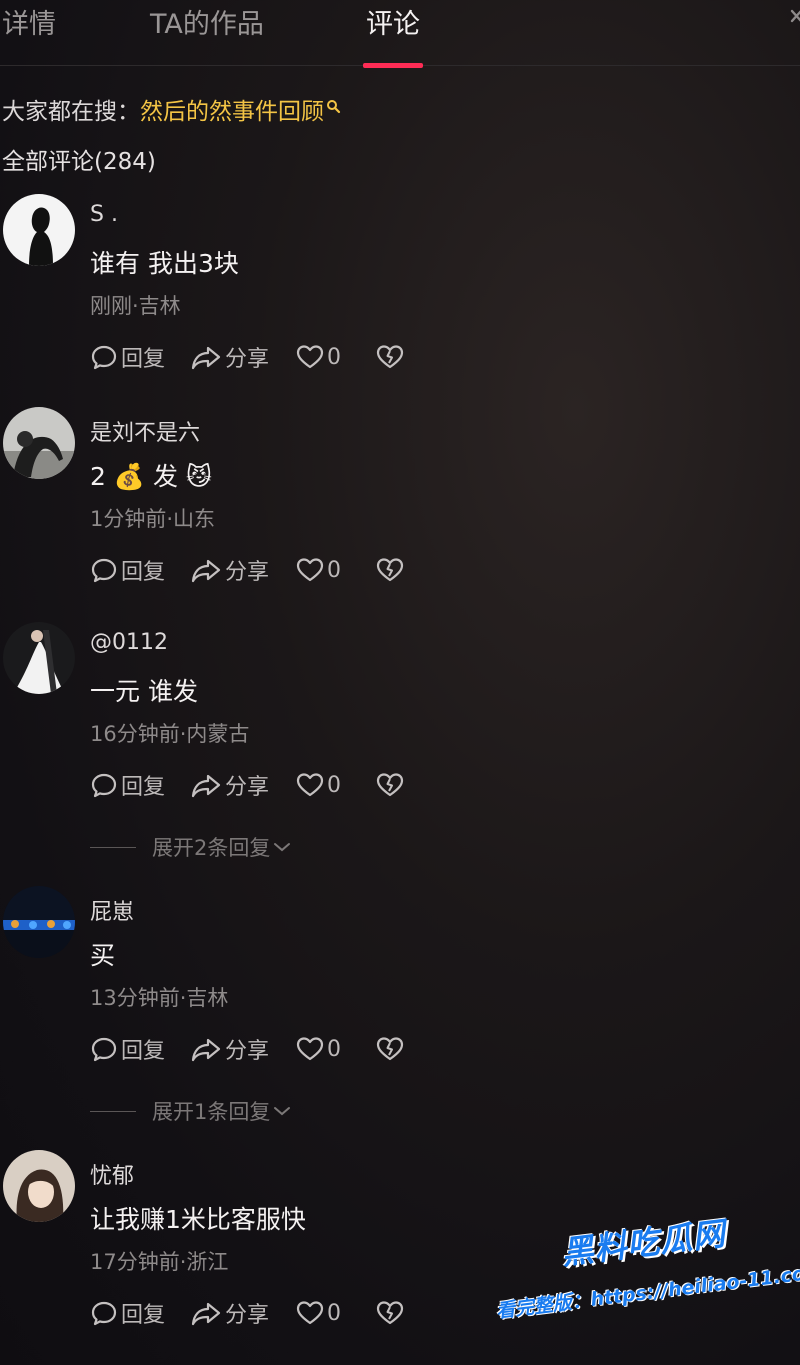  I want to click on tab-bar: 详情 TA的作品 评论, so click(400, 34).